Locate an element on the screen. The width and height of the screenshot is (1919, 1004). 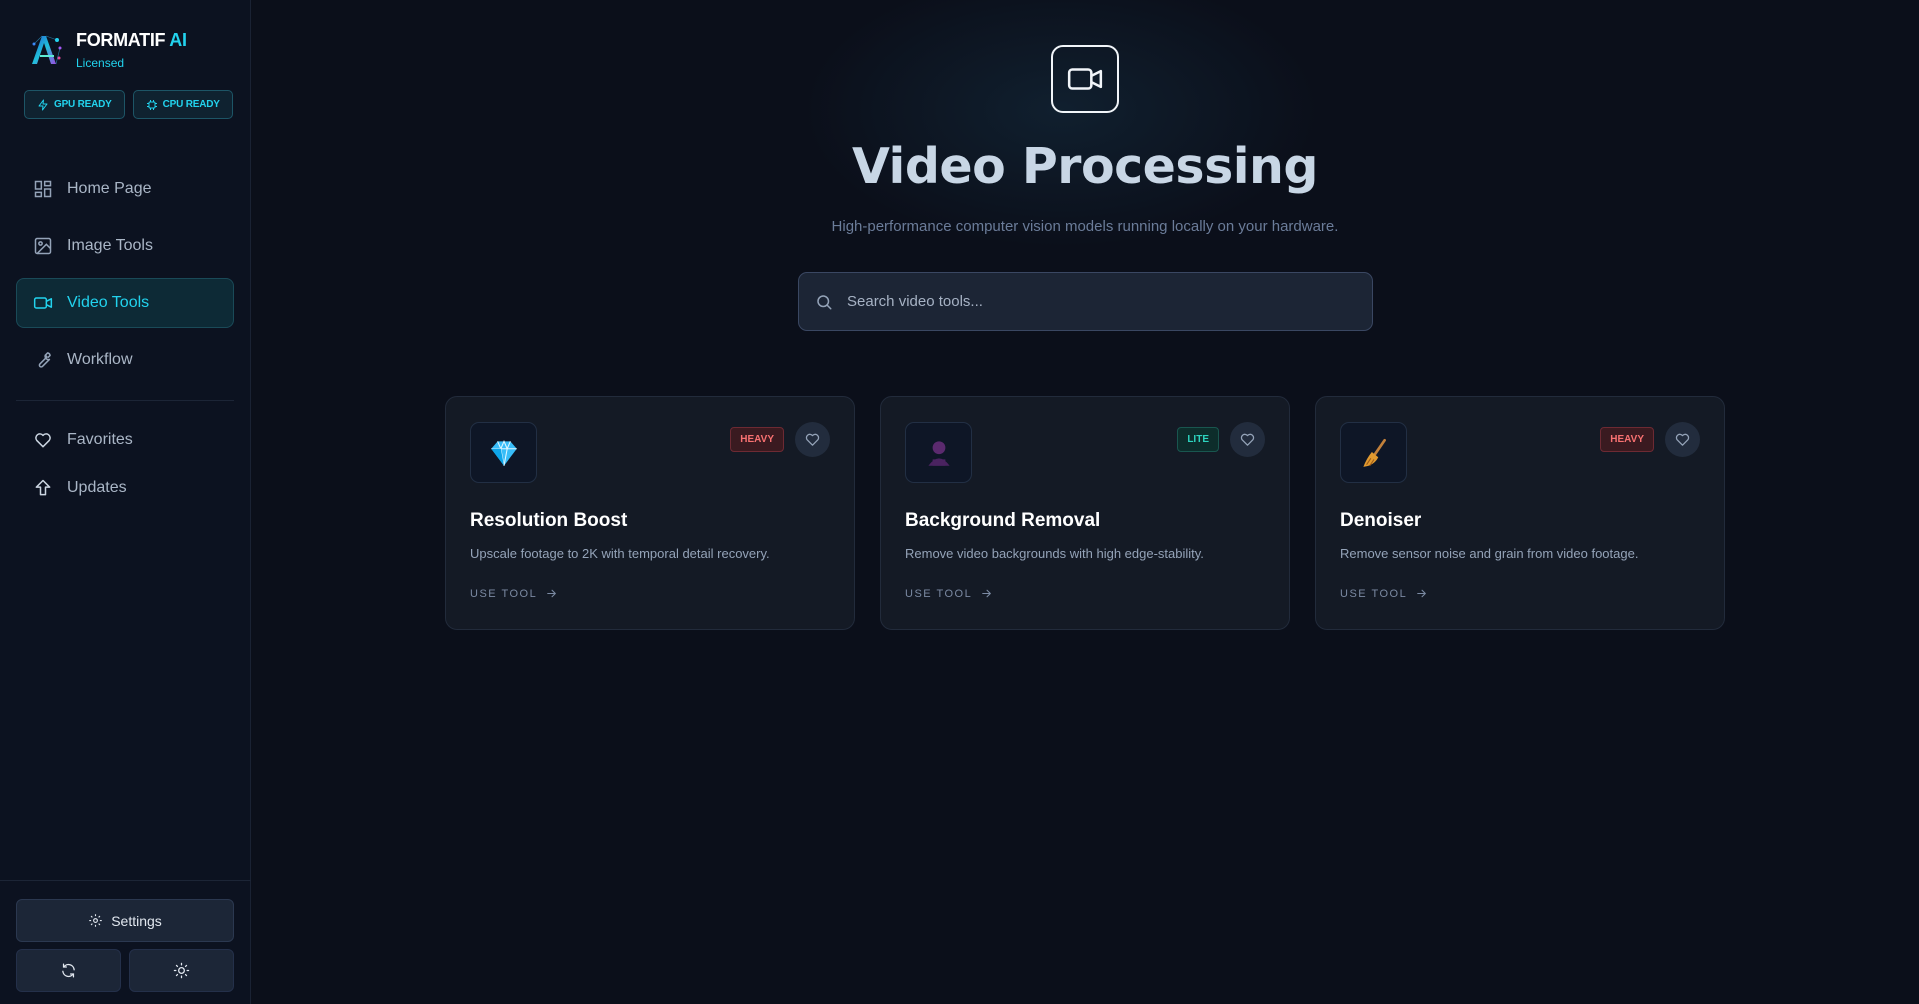
chip-icon is located at coordinates (151, 104).